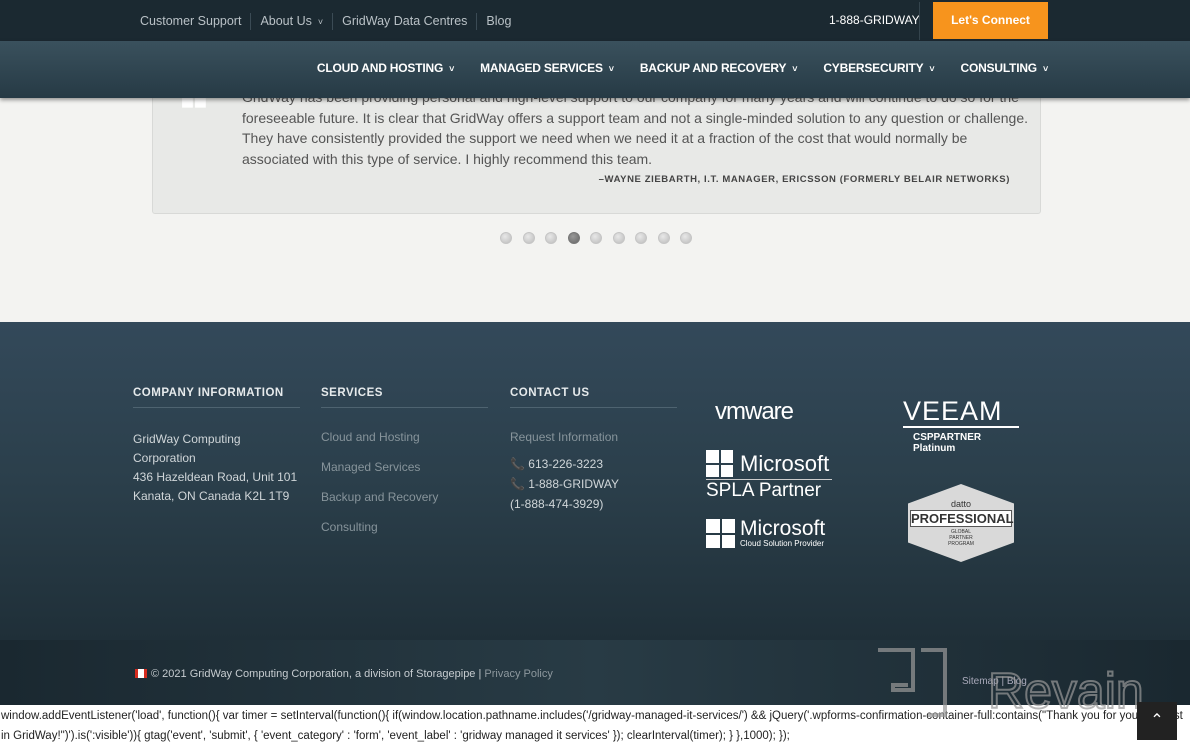 The height and width of the screenshot is (753, 1190). Describe the element at coordinates (404, 437) in the screenshot. I see `service-link-cloud: Cloud and Hosting` at that location.